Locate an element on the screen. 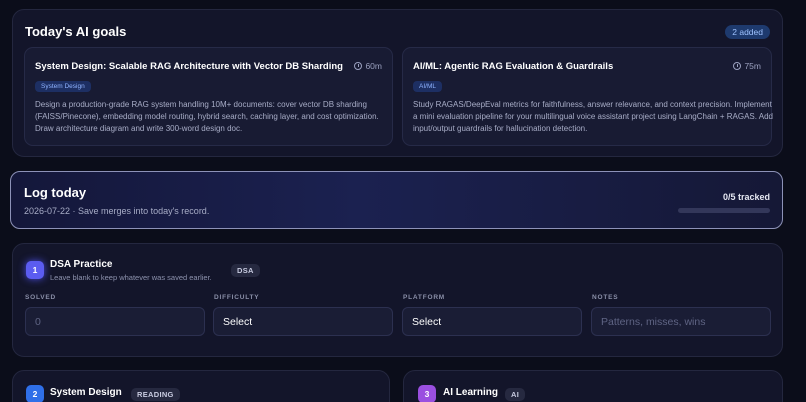 This screenshot has height=402, width=806. dsa-badge: DSA is located at coordinates (245, 270).